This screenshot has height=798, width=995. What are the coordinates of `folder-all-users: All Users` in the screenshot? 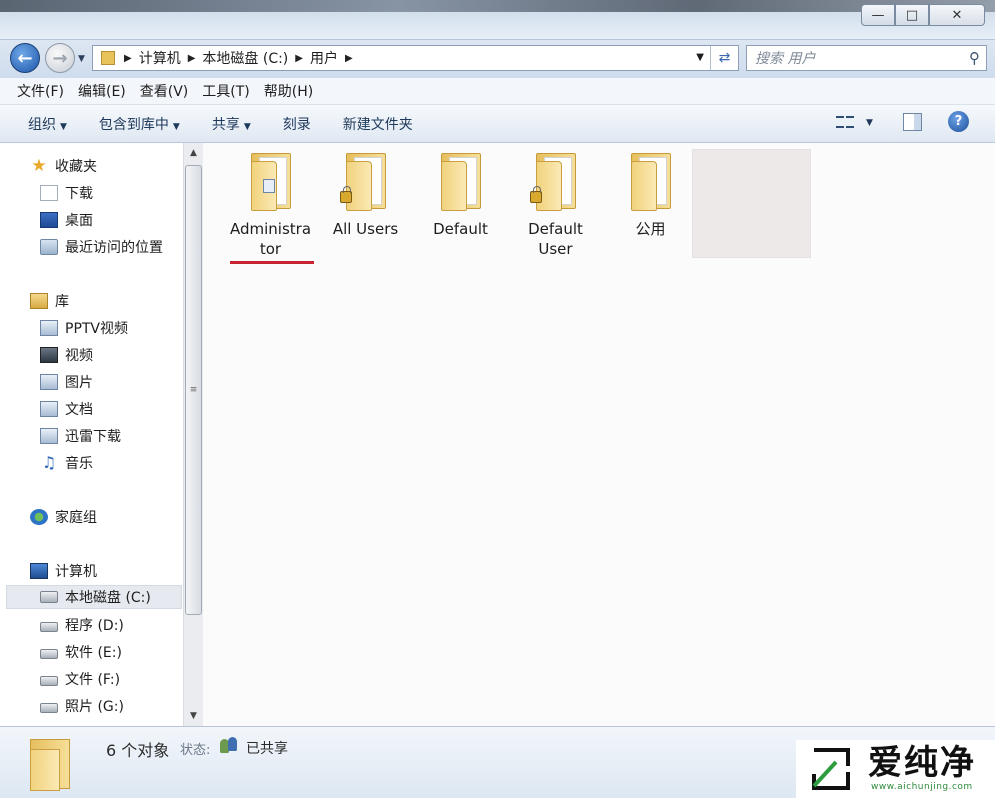 It's located at (365, 195).